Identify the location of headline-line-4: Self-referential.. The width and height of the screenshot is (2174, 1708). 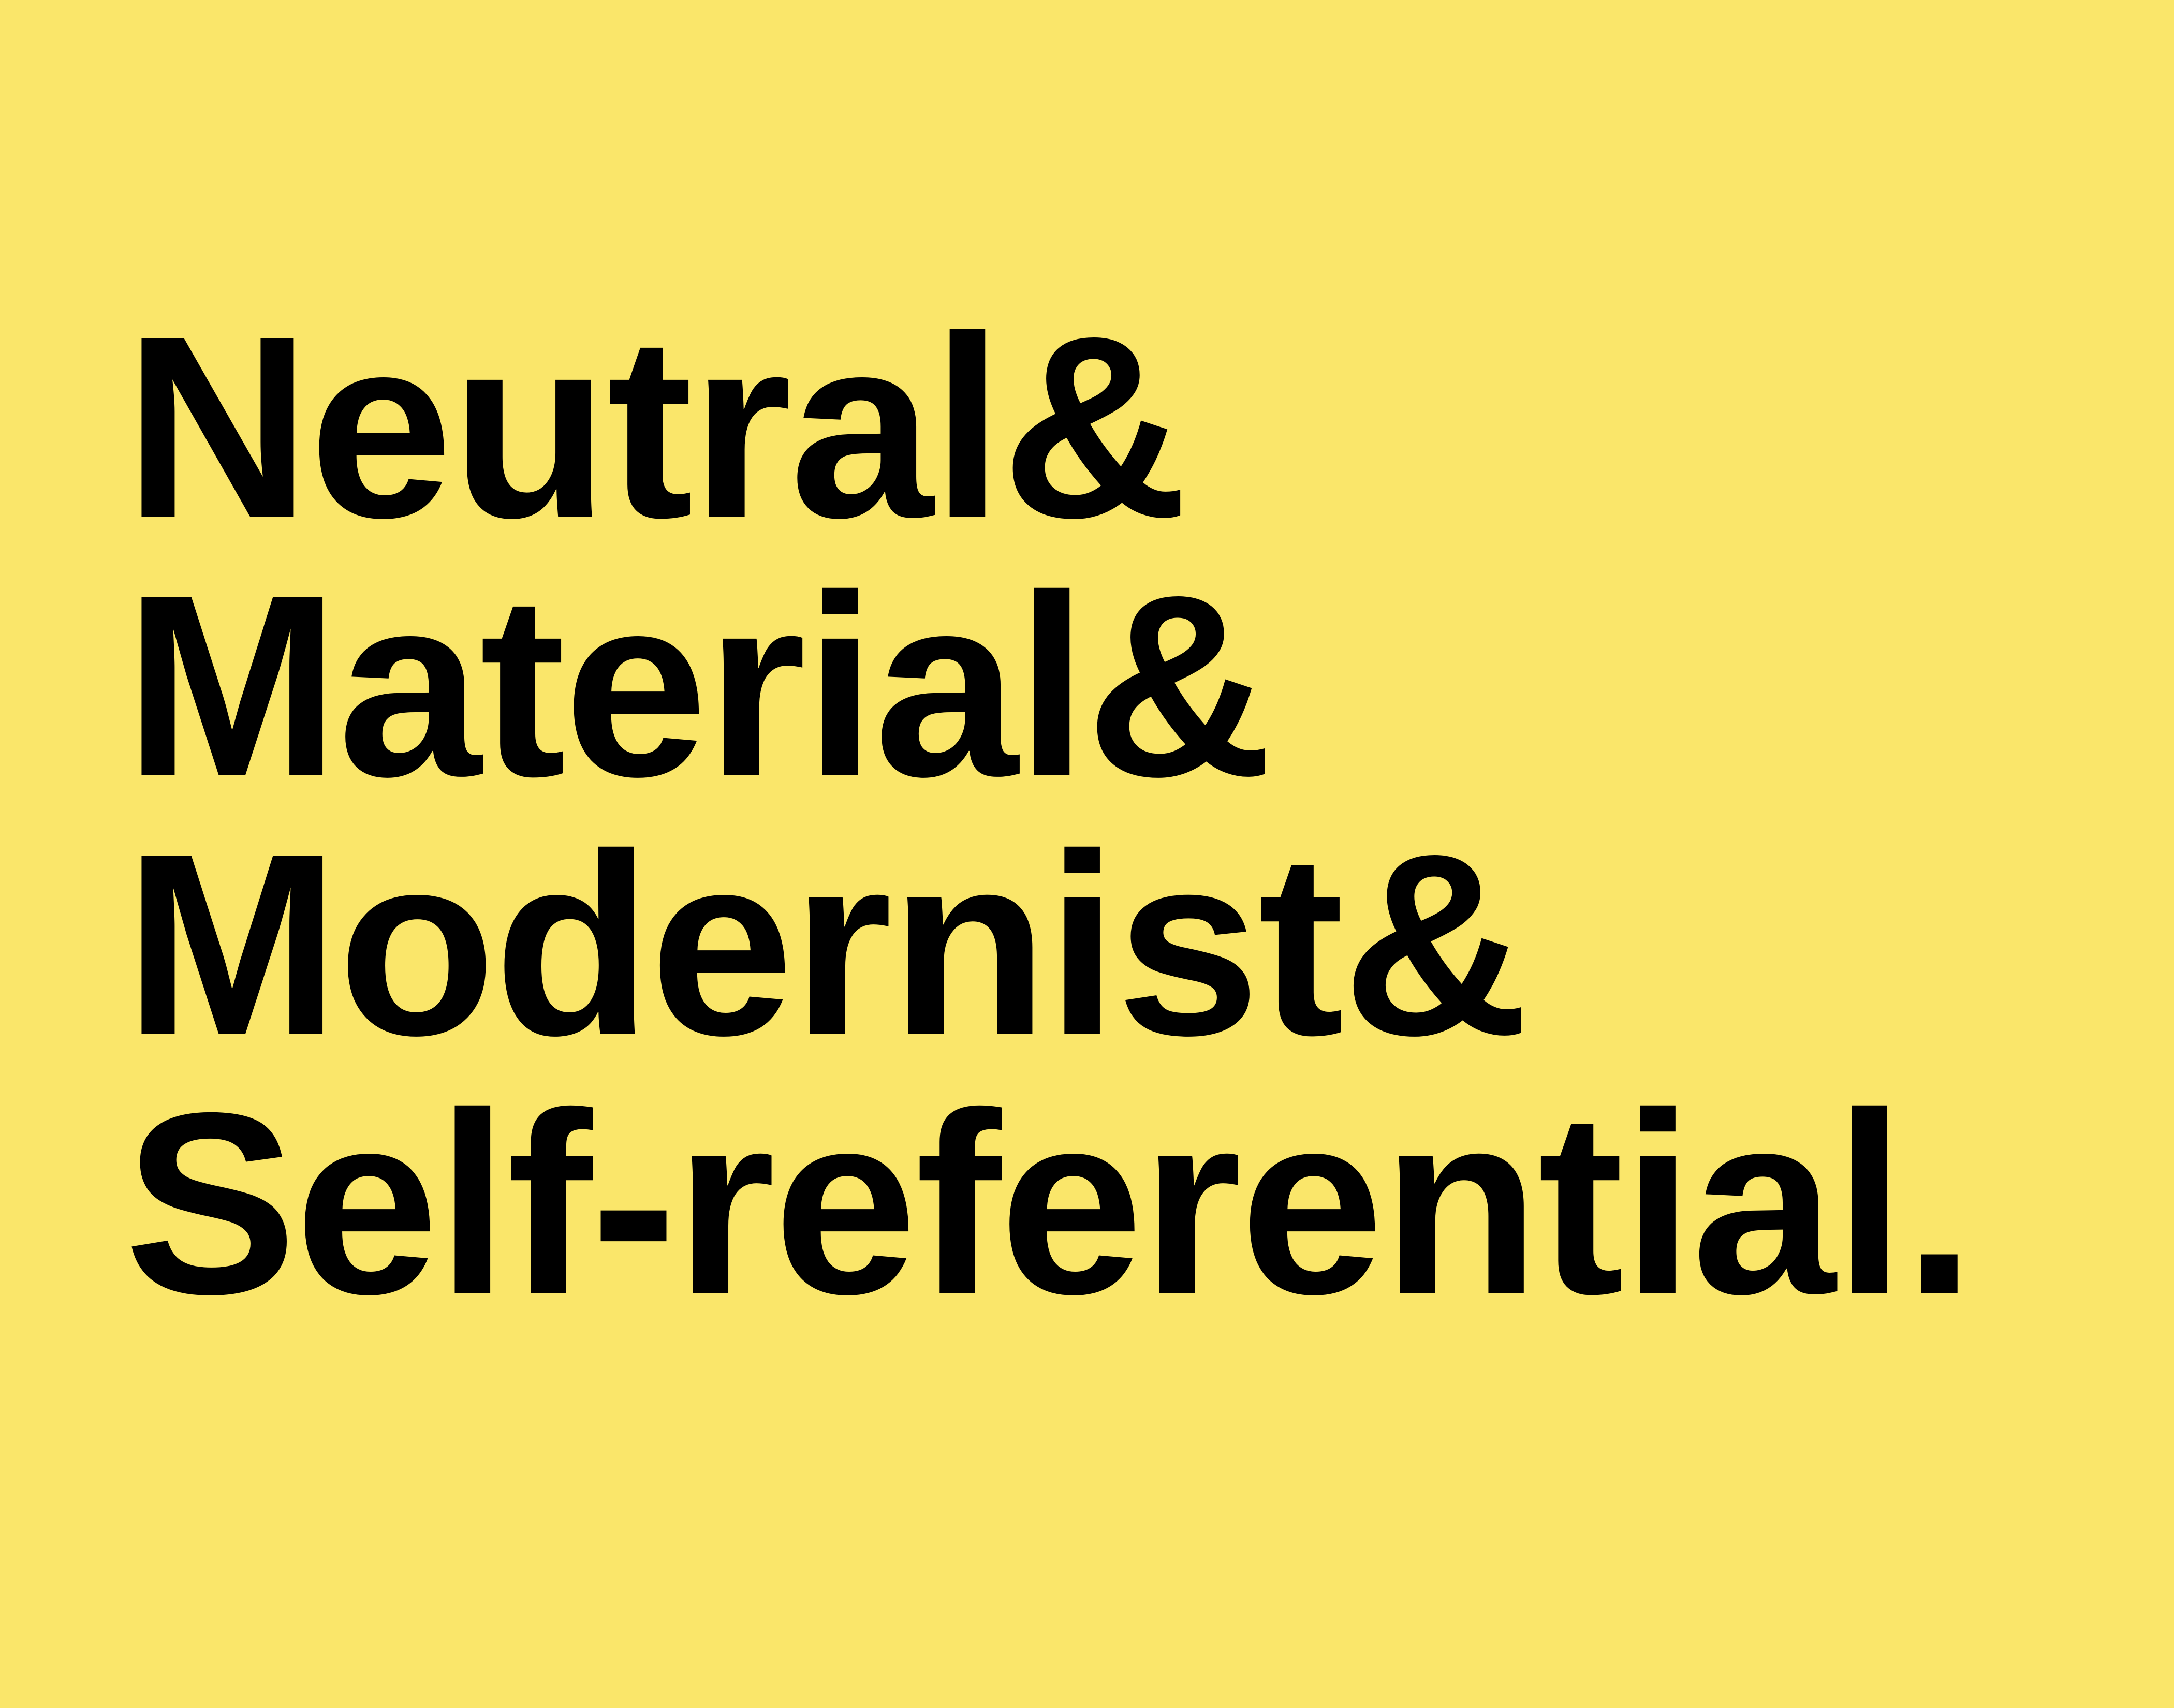
(1049, 1203).